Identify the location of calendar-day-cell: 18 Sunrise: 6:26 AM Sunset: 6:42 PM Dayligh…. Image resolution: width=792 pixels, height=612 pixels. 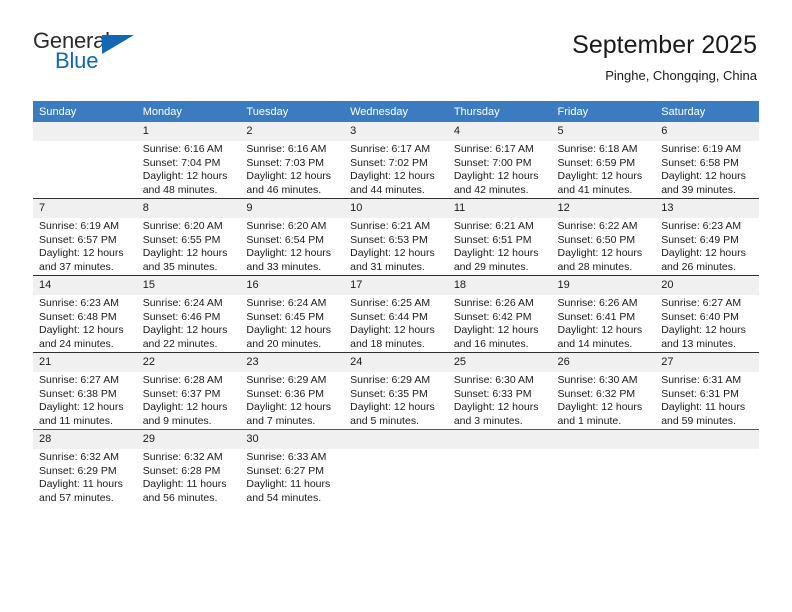
(499, 314).